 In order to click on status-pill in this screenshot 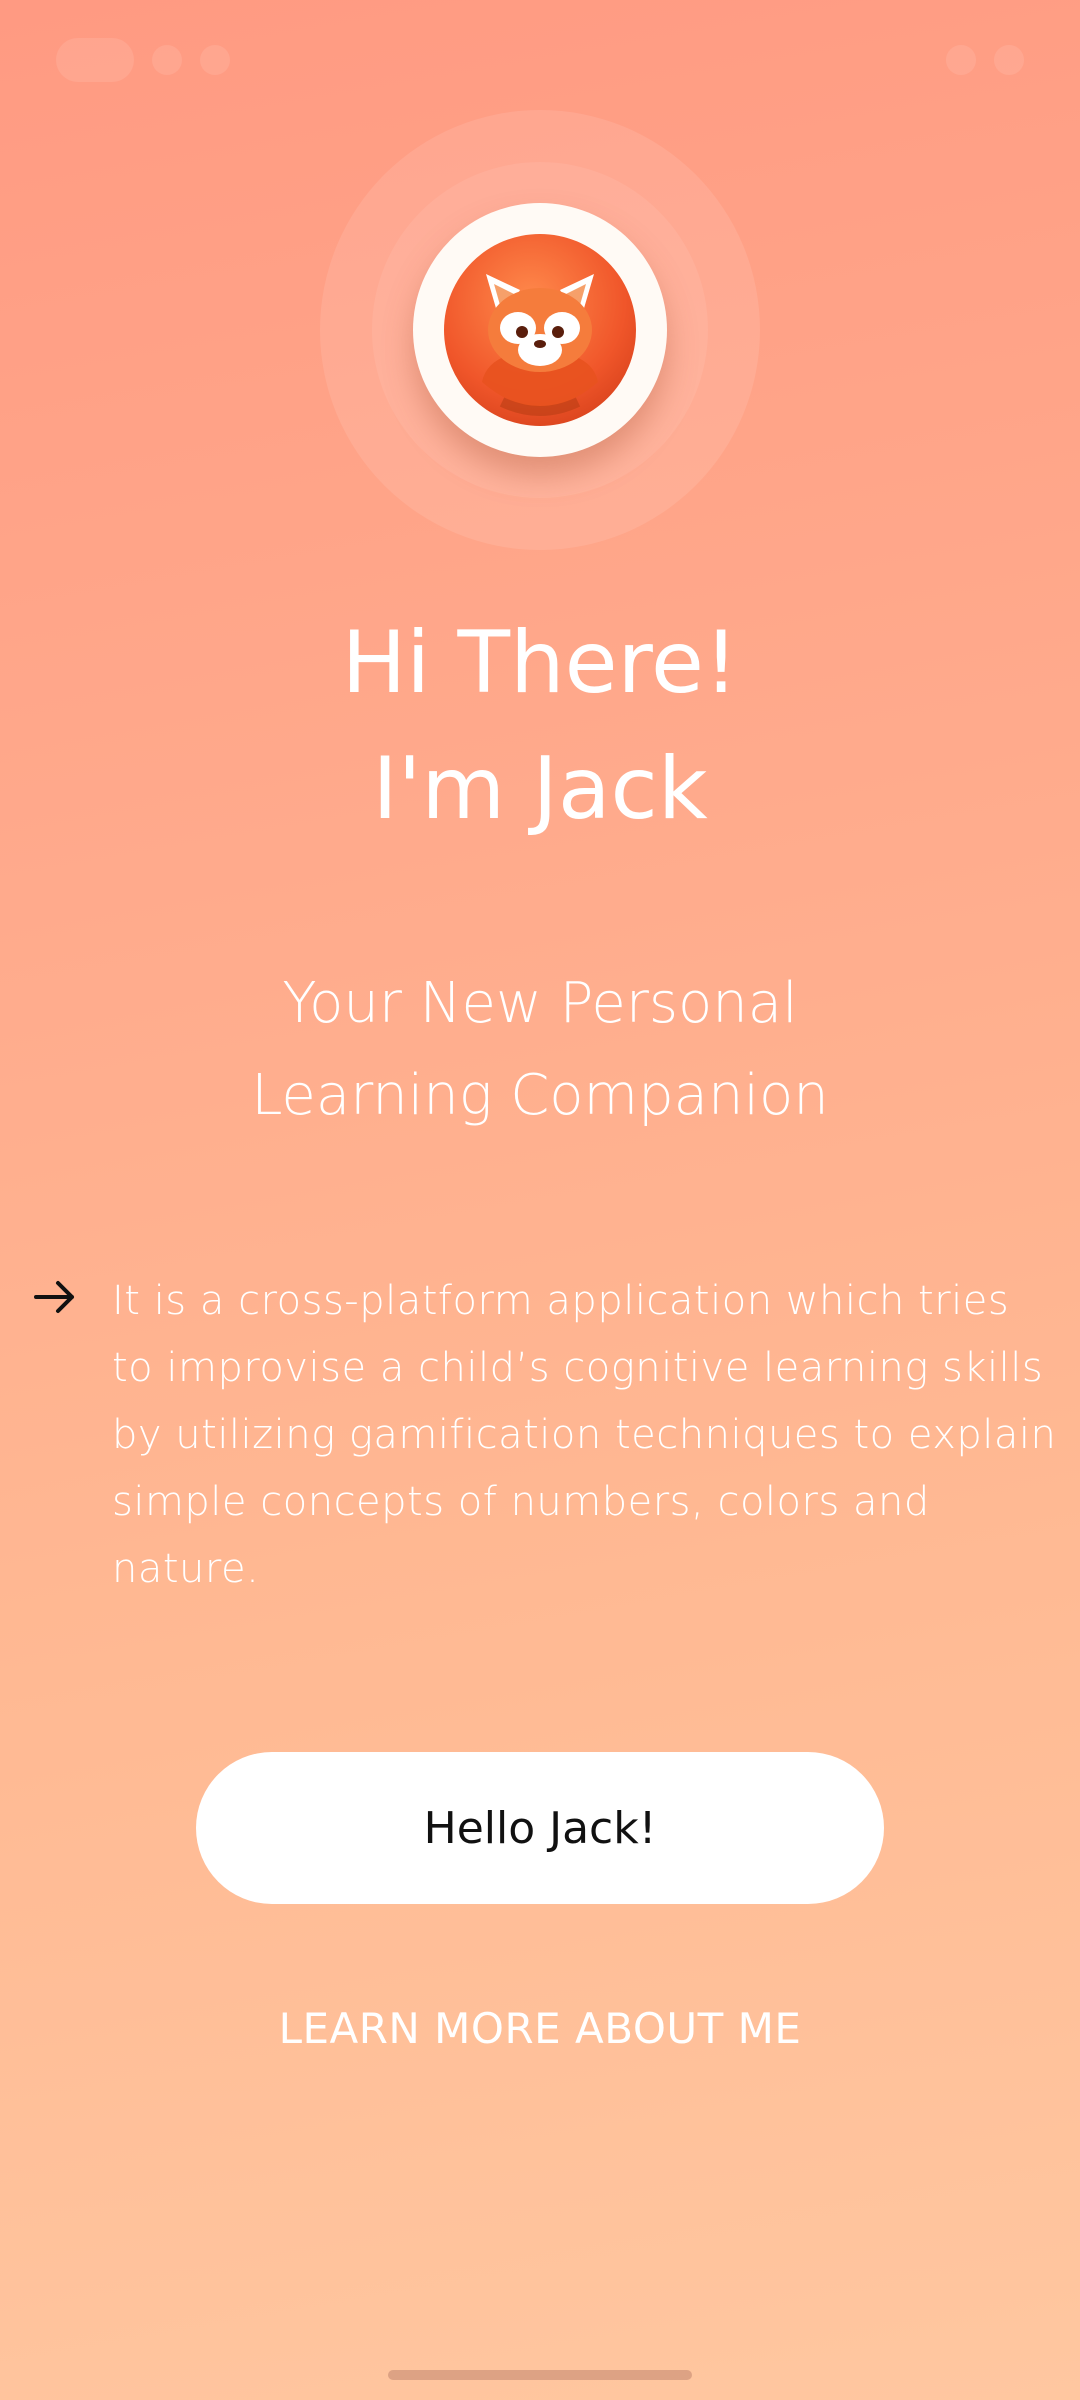, I will do `click(95, 60)`.